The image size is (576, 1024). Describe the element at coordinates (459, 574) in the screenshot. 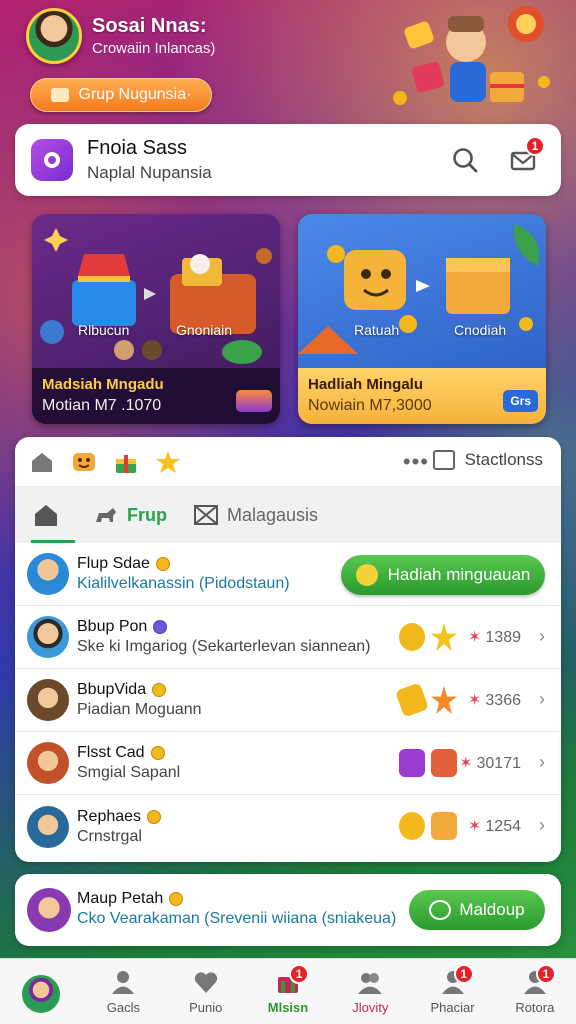

I see `weekly-reward-label: Hadiah minguauan` at that location.